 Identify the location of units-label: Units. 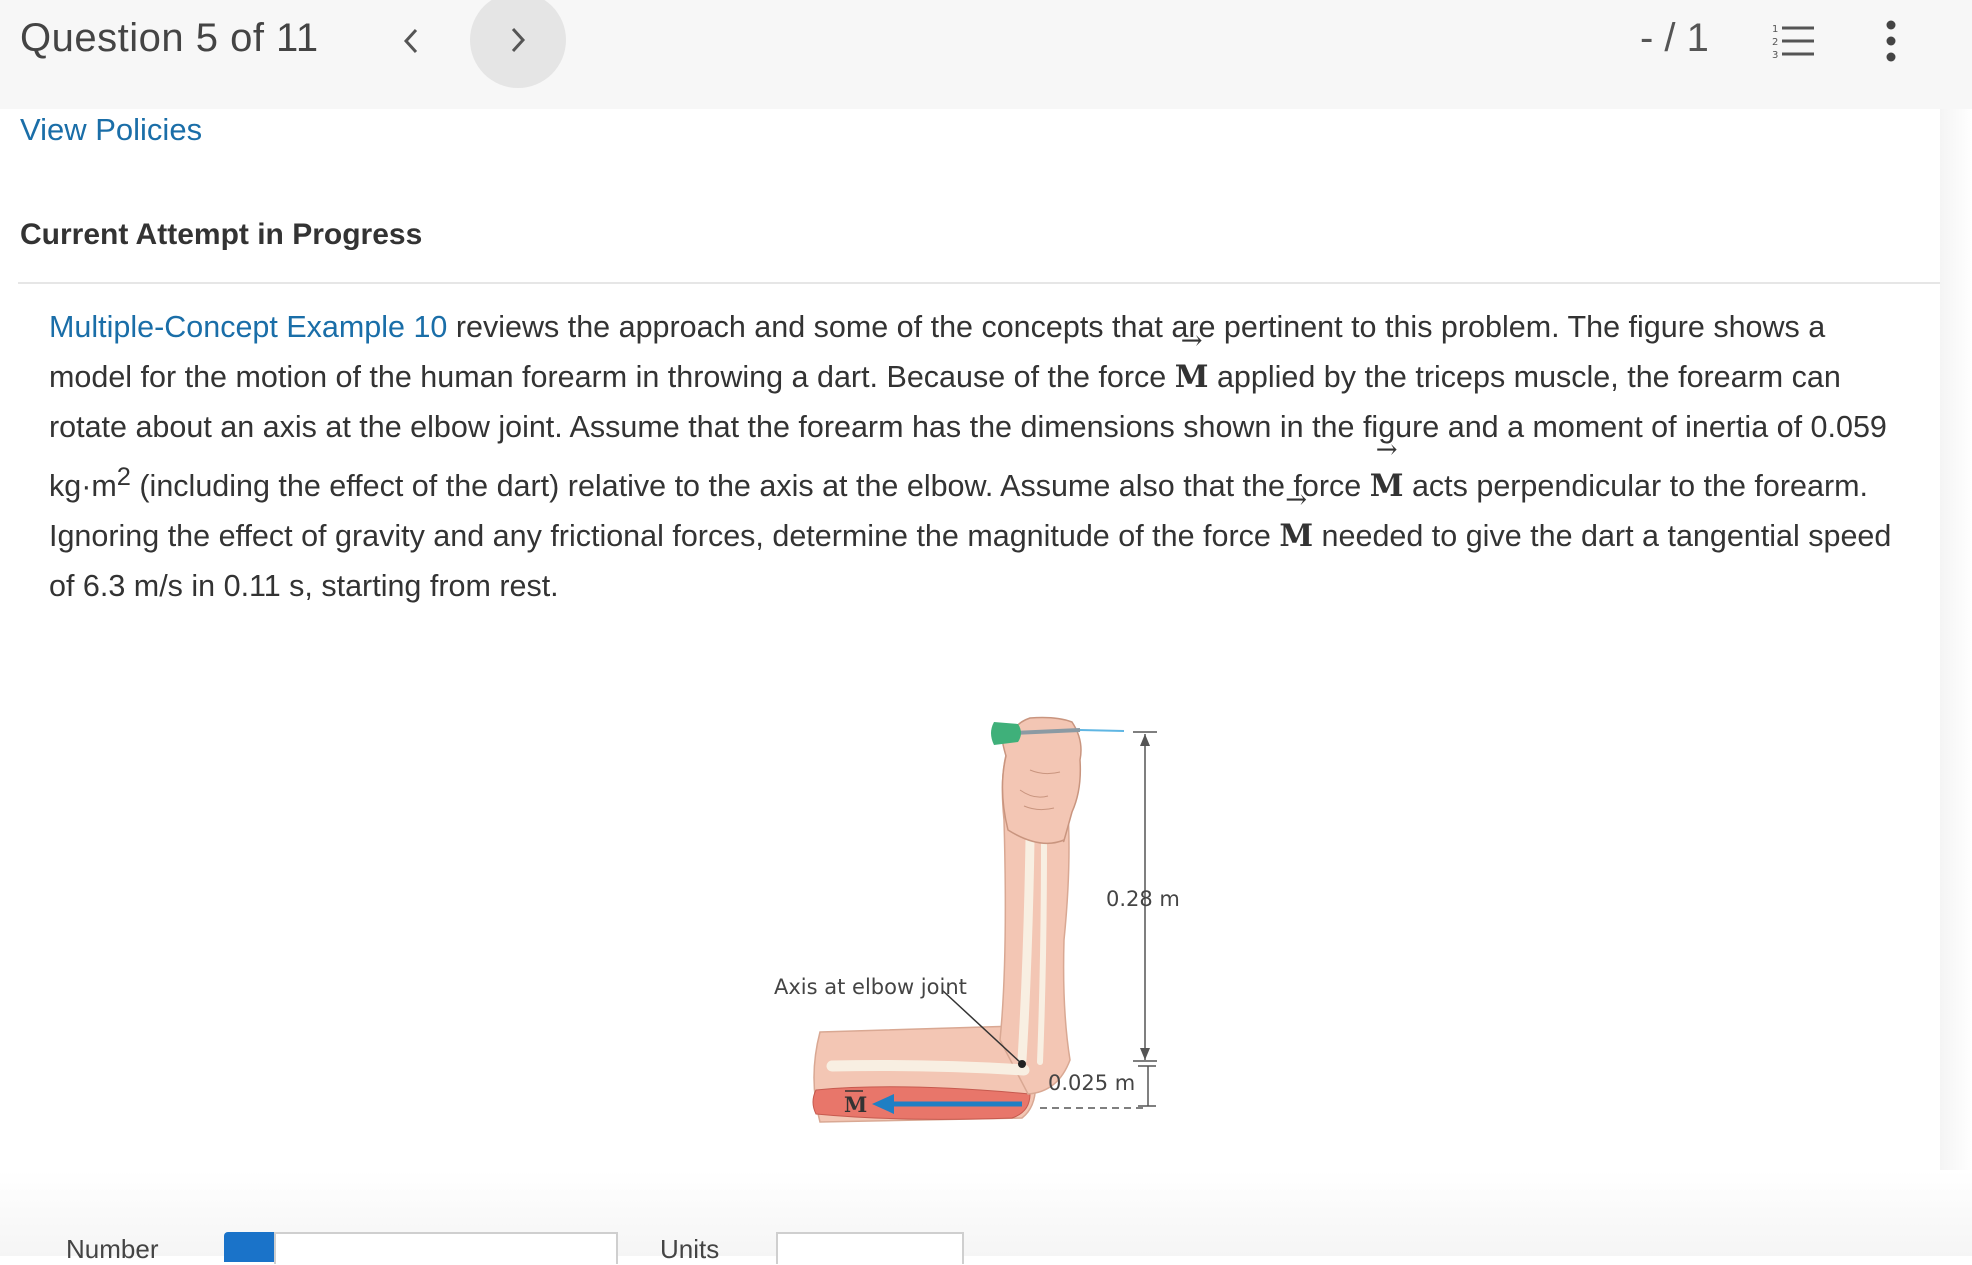
(690, 1249).